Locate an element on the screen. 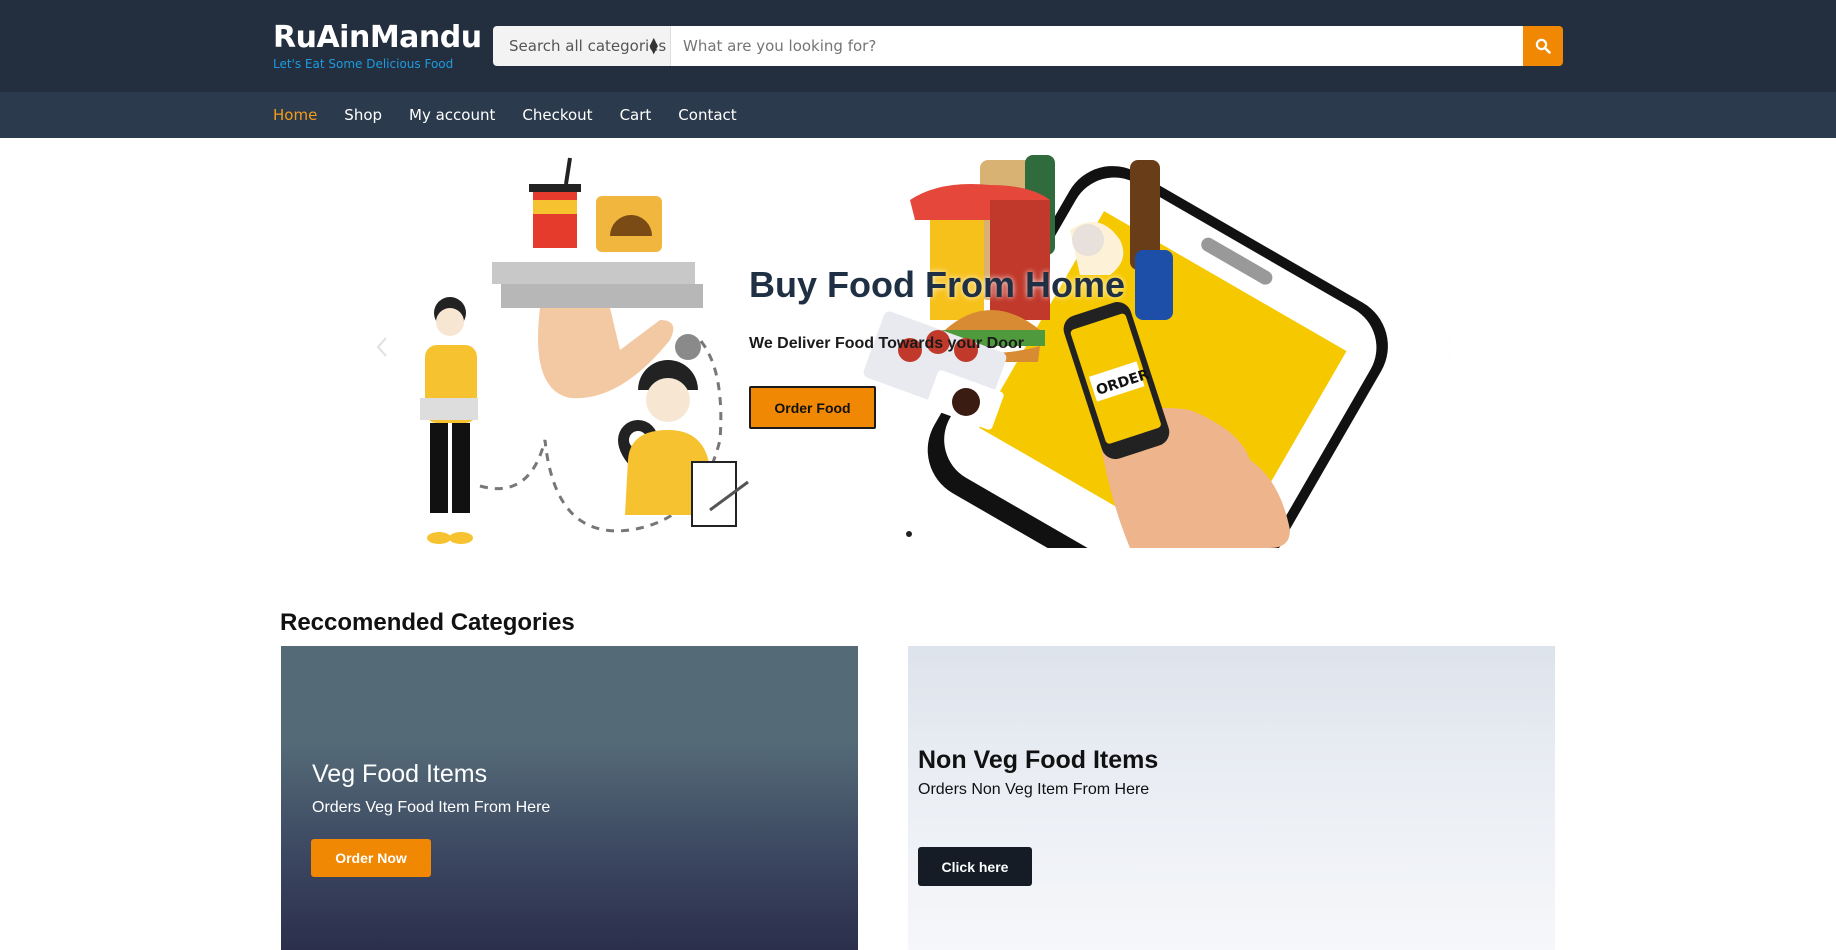 This screenshot has width=1836, height=950. nonveg-card-subtitle: Orders Non Veg Item From Here is located at coordinates (1034, 789).